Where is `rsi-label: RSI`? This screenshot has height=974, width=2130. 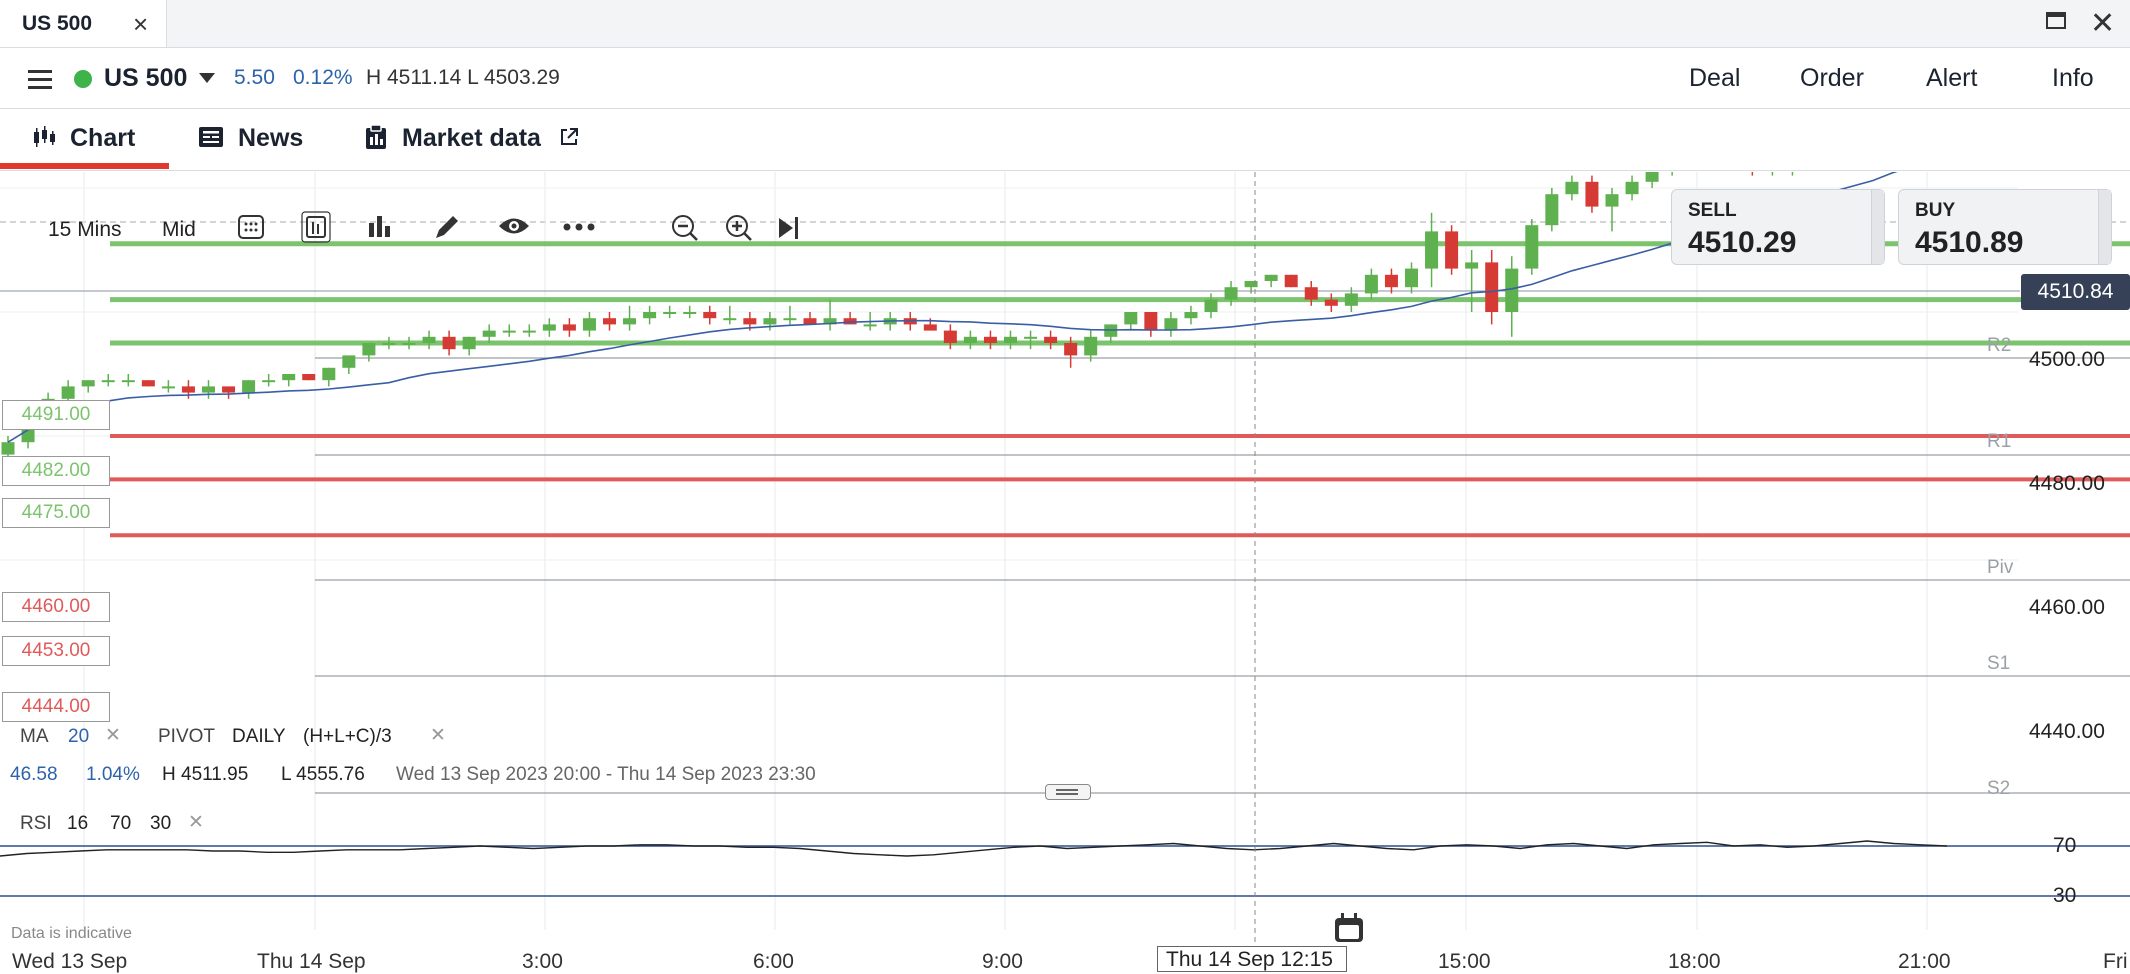 rsi-label: RSI is located at coordinates (36, 823).